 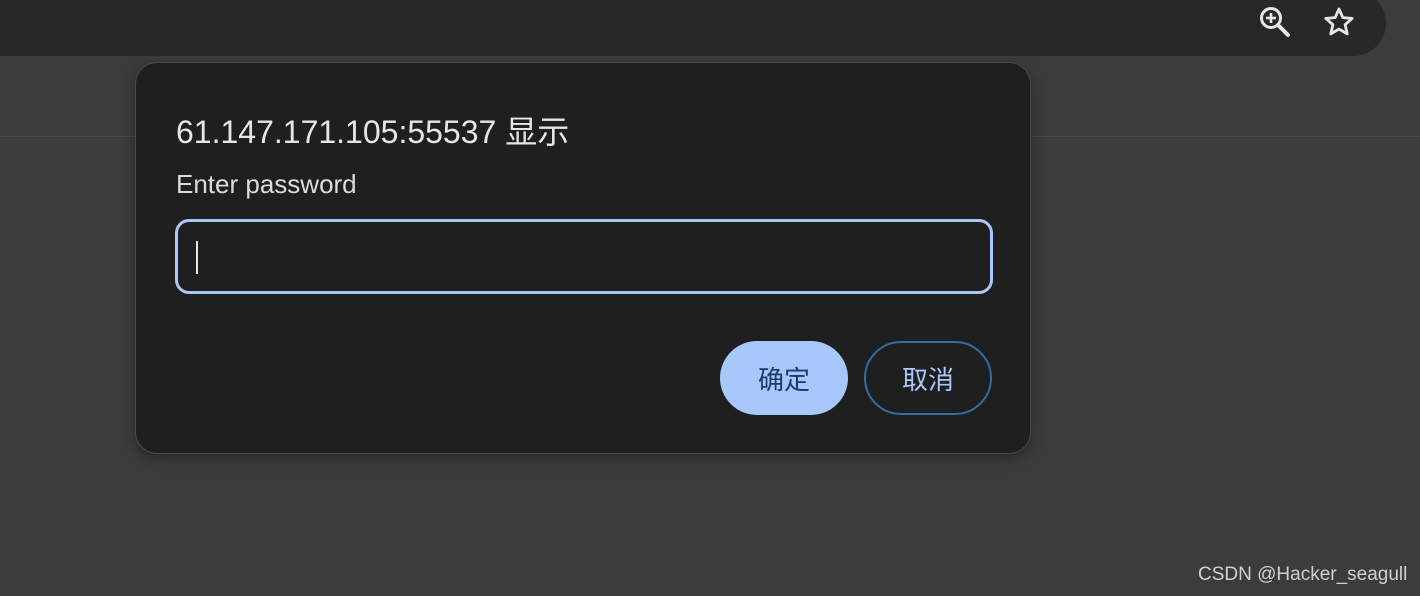 I want to click on ok-button: 确定, so click(x=784, y=378).